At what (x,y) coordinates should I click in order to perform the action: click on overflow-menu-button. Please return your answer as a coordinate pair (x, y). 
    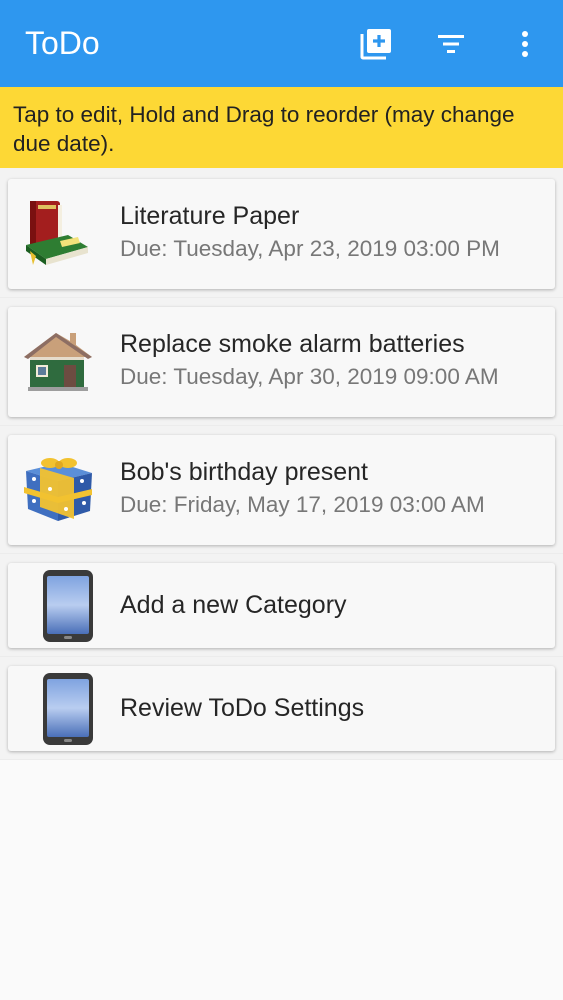
    Looking at the image, I should click on (525, 44).